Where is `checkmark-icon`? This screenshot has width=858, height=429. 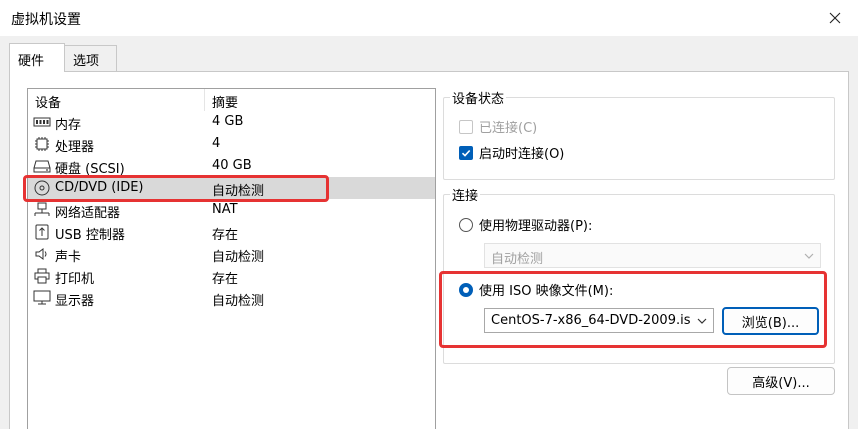
checkmark-icon is located at coordinates (466, 153).